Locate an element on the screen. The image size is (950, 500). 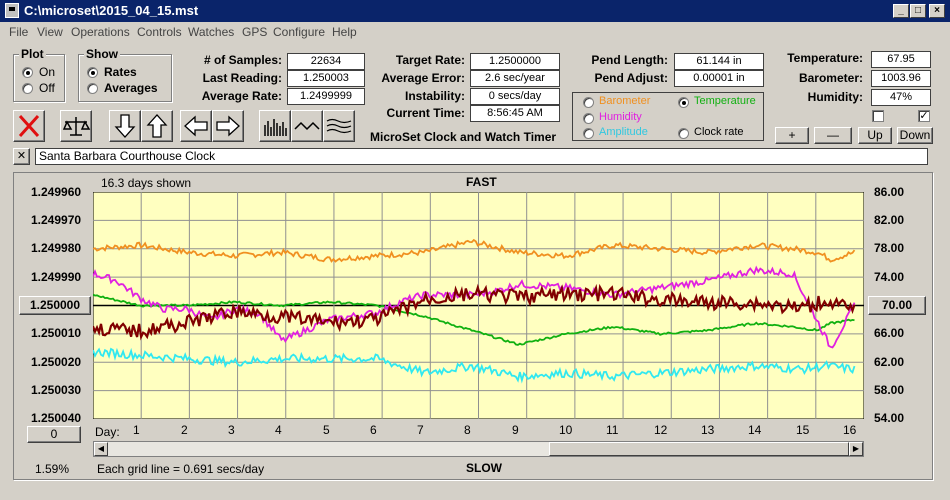
day-tick-label: 16 is located at coordinates (850, 430).